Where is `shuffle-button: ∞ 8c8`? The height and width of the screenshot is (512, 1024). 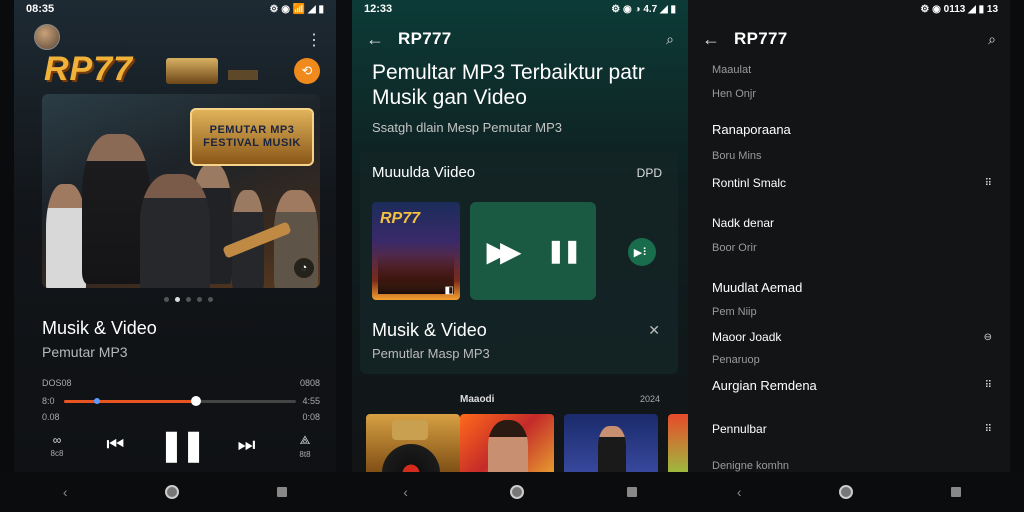 shuffle-button: ∞ 8c8 is located at coordinates (57, 445).